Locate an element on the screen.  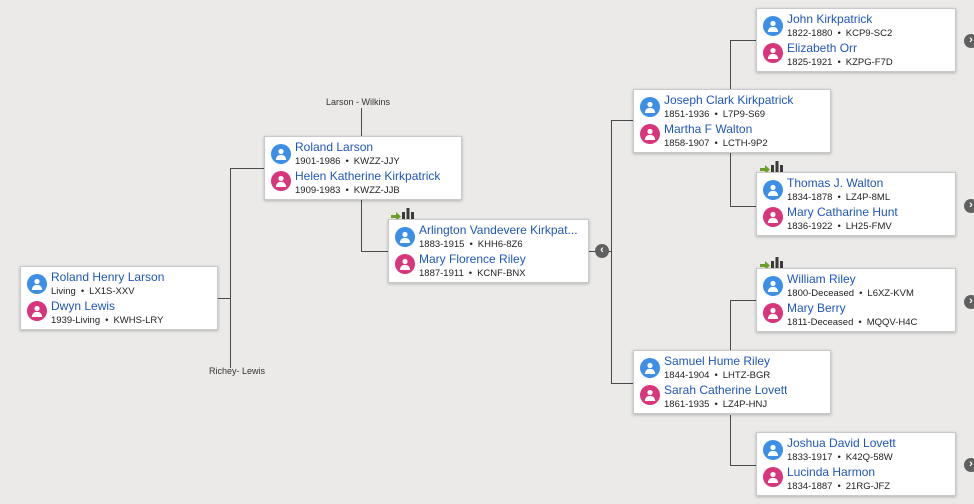
person-gen4a-wife: Elizabeth Orr 1825-1921 • KZPG-F7D is located at coordinates (856, 55).